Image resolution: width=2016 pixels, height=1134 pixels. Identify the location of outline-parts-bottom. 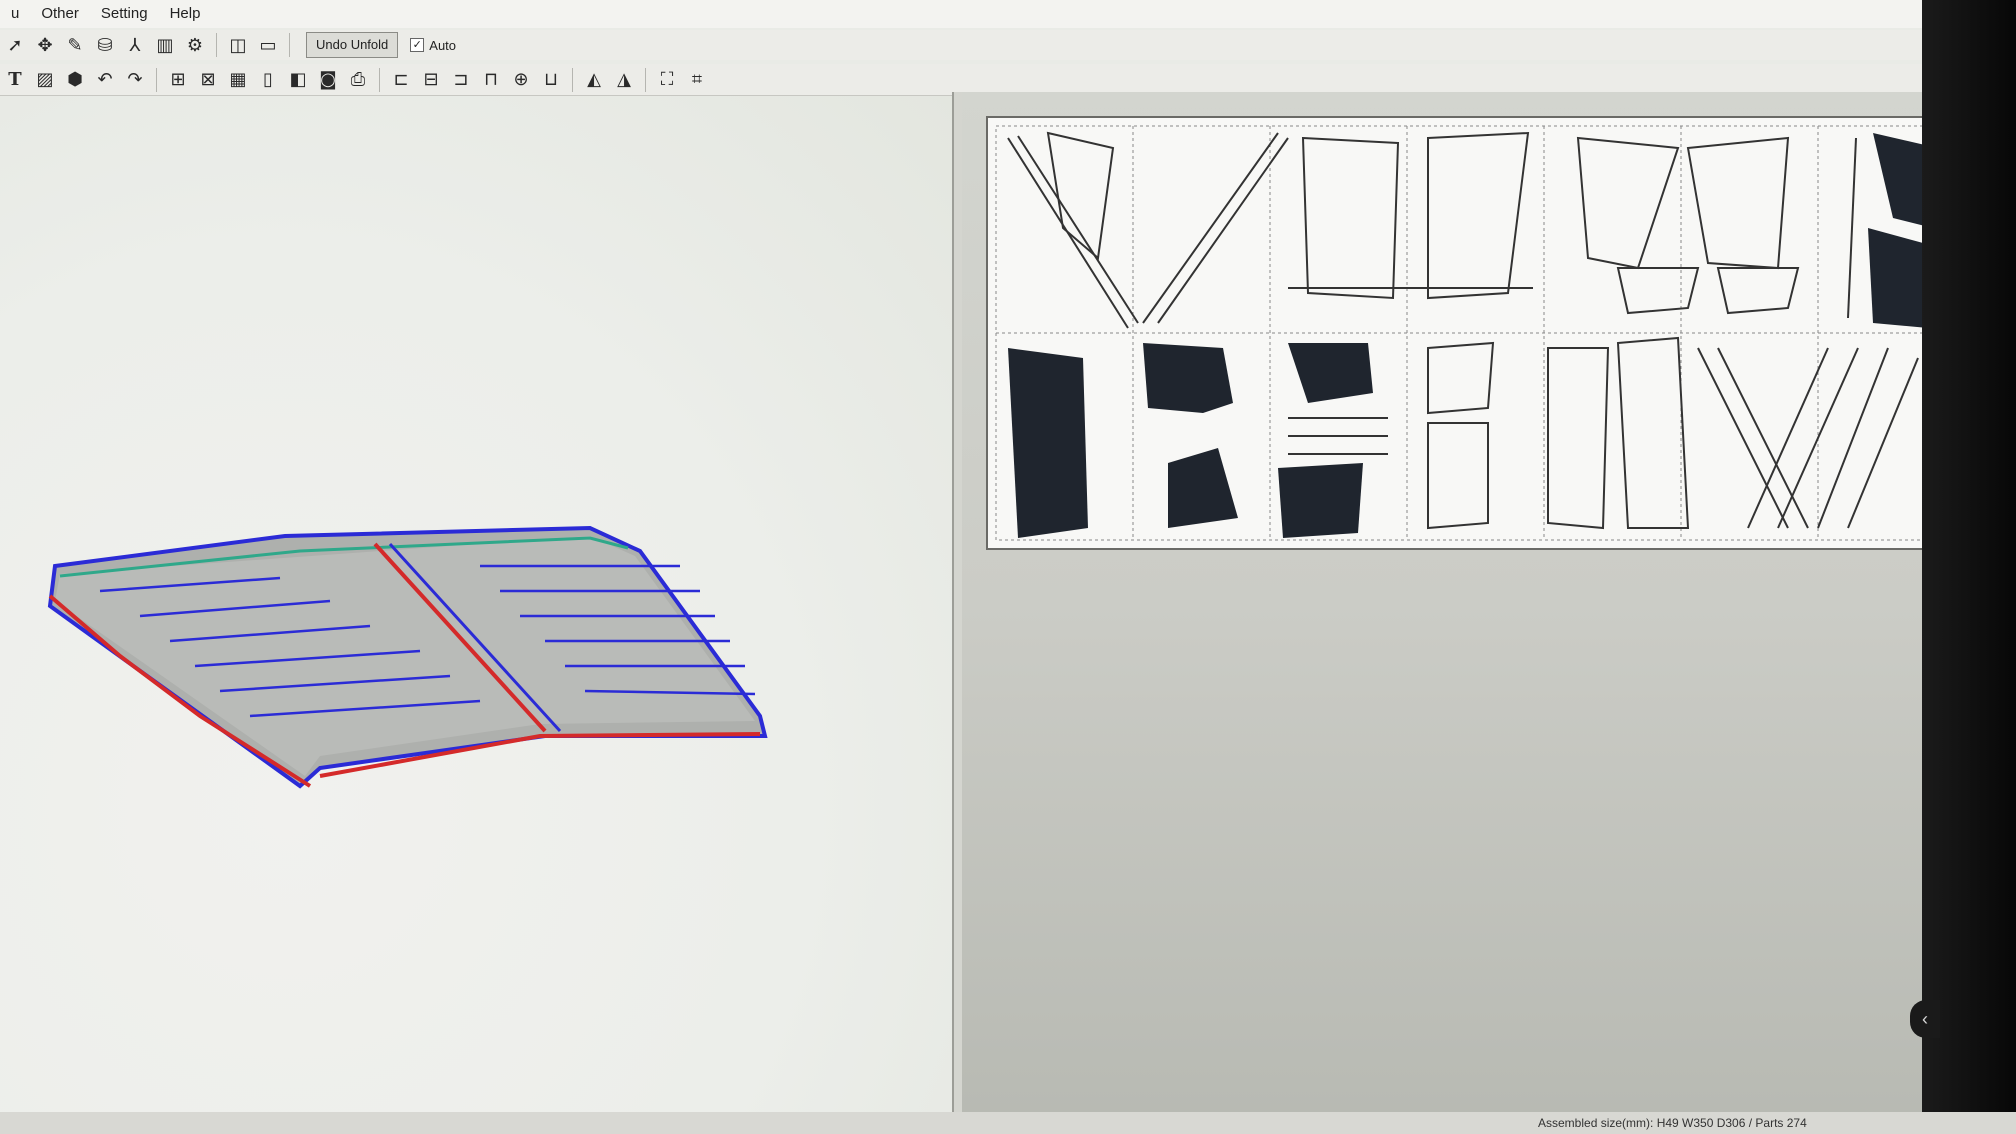
(1603, 433).